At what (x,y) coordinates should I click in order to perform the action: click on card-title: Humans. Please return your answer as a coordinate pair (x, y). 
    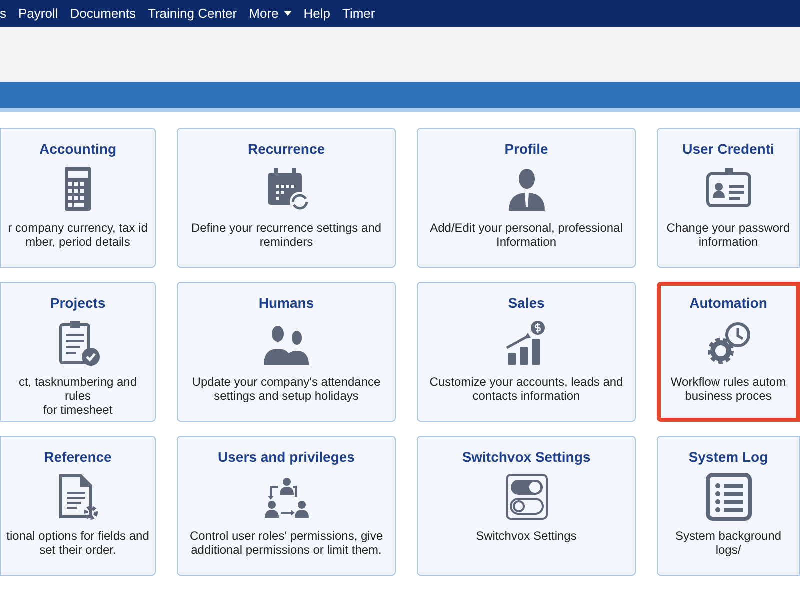
    Looking at the image, I should click on (286, 303).